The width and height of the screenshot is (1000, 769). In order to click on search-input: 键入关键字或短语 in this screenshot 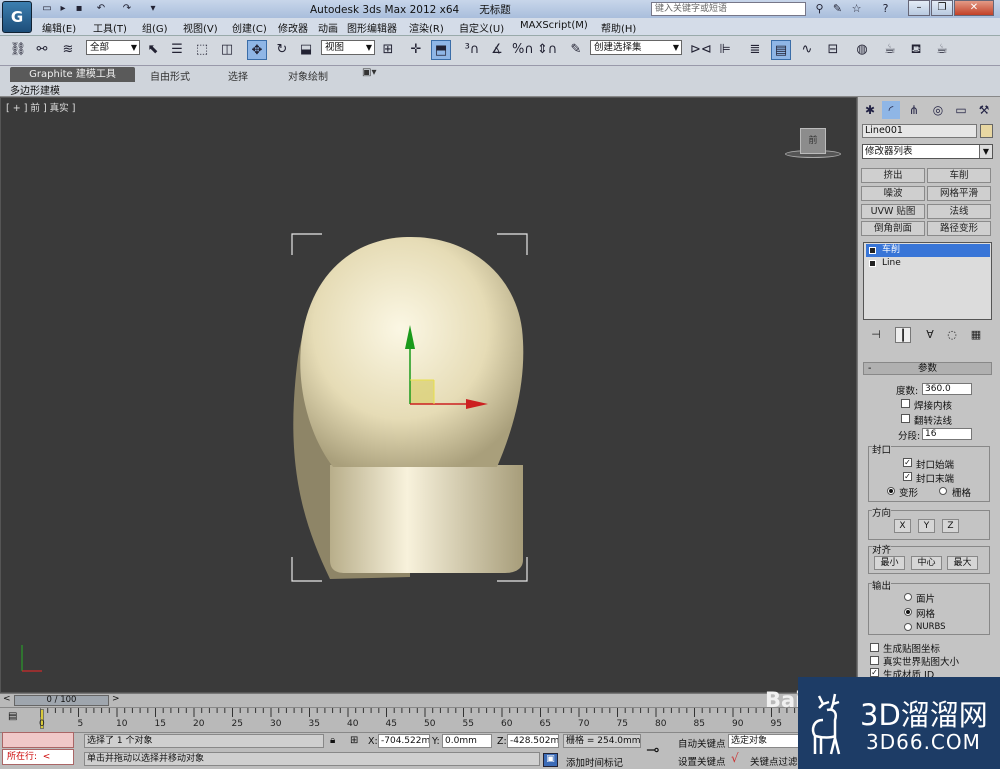, I will do `click(728, 9)`.